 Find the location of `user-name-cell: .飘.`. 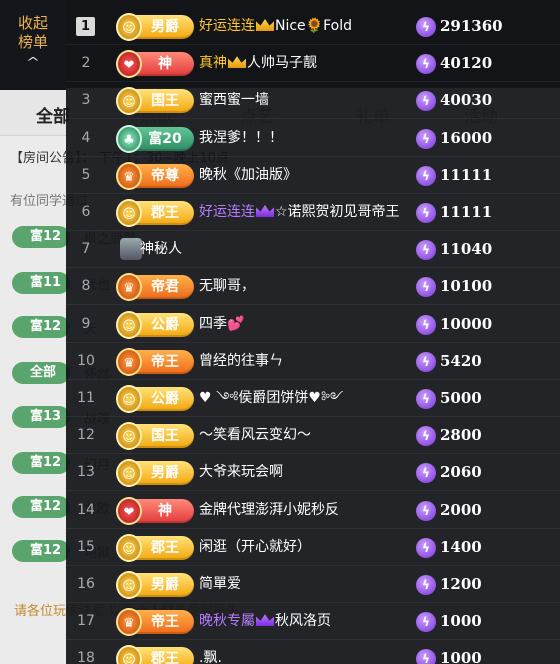

user-name-cell: .飘. is located at coordinates (210, 652).